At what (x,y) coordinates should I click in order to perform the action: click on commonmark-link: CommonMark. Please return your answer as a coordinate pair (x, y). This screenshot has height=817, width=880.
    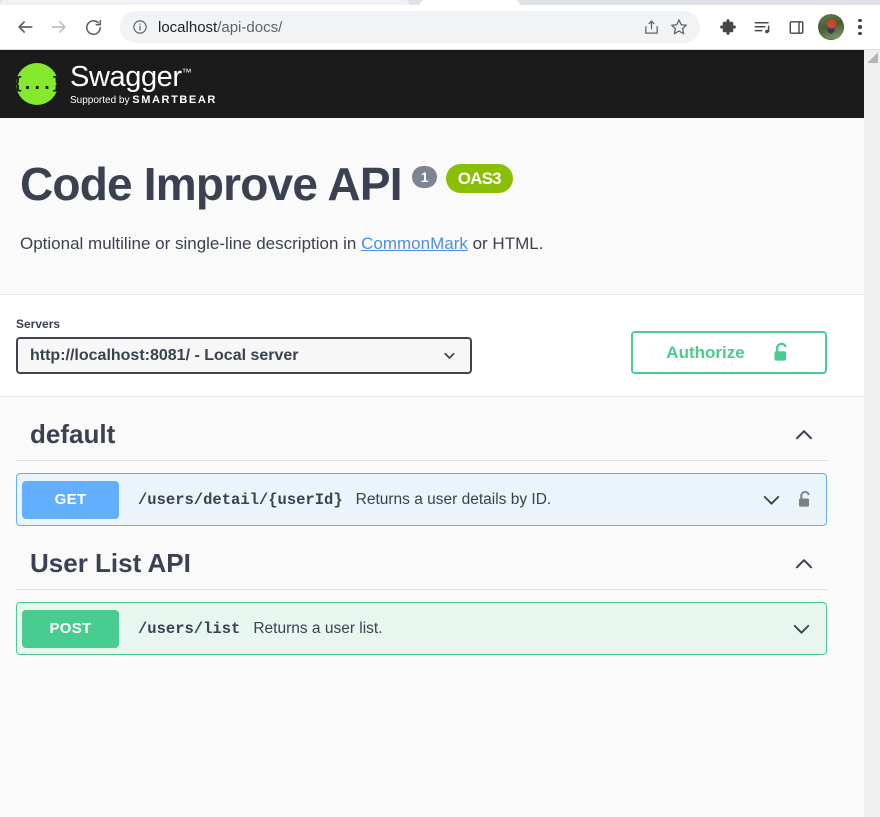
    Looking at the image, I should click on (414, 243).